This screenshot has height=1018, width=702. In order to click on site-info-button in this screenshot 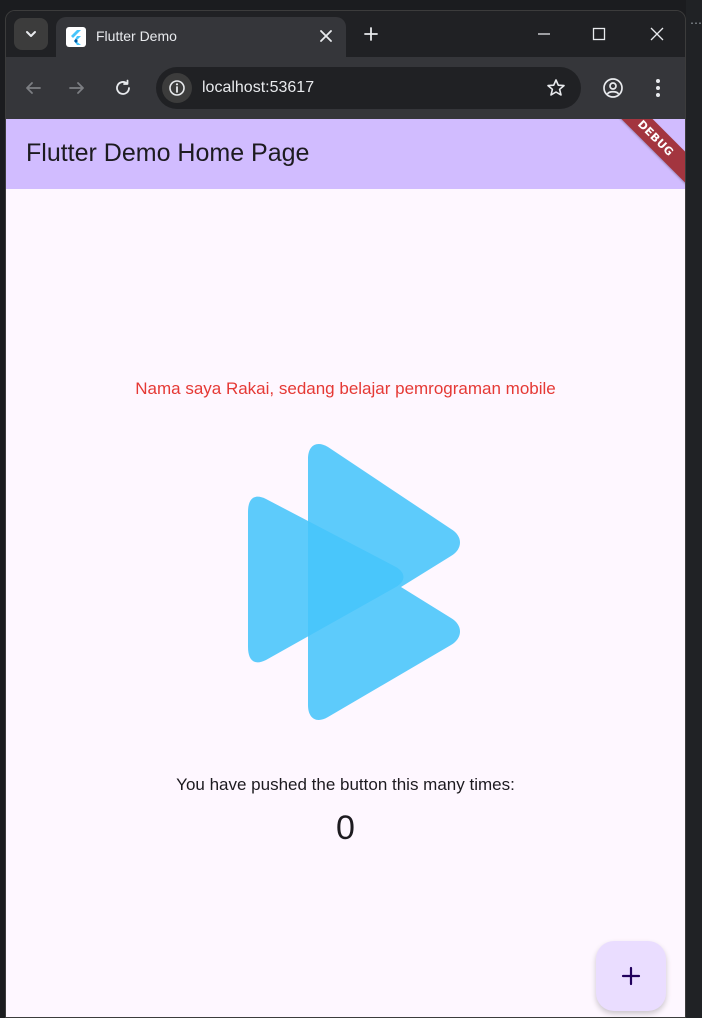, I will do `click(177, 88)`.